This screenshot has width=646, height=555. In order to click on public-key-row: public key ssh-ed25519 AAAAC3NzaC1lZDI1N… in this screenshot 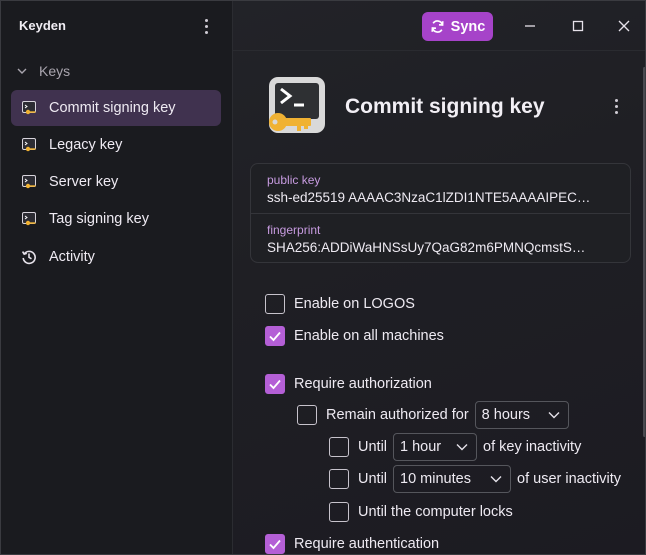, I will do `click(440, 189)`.